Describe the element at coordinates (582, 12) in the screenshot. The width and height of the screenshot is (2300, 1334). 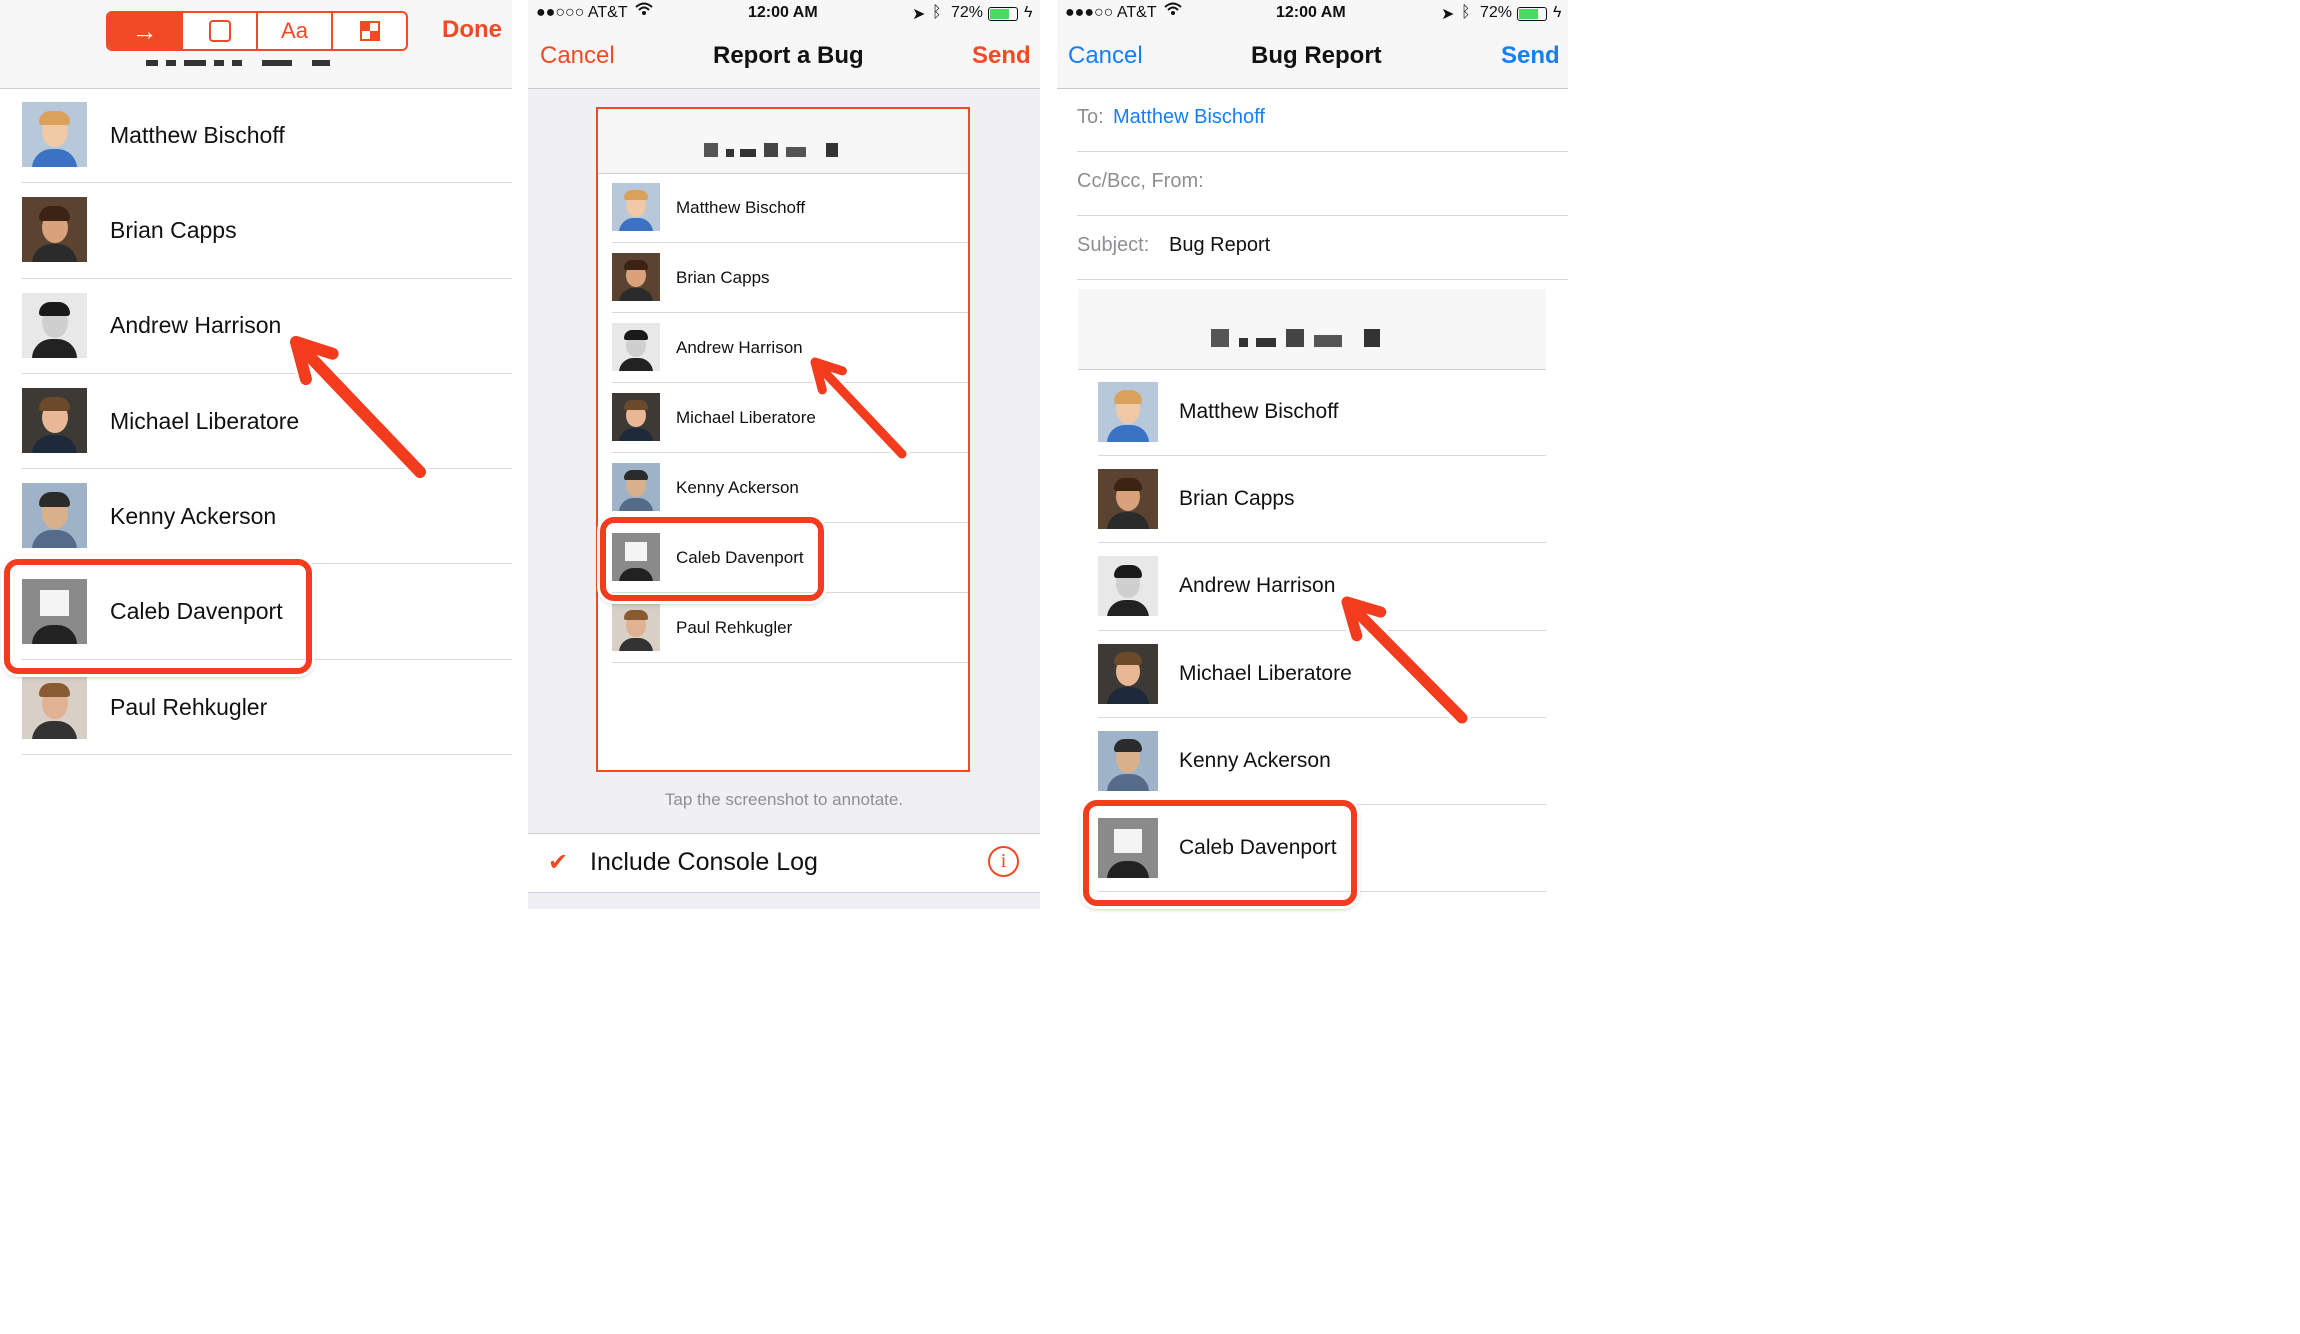
I see `carrier-label: ●●○○○ AT&T` at that location.